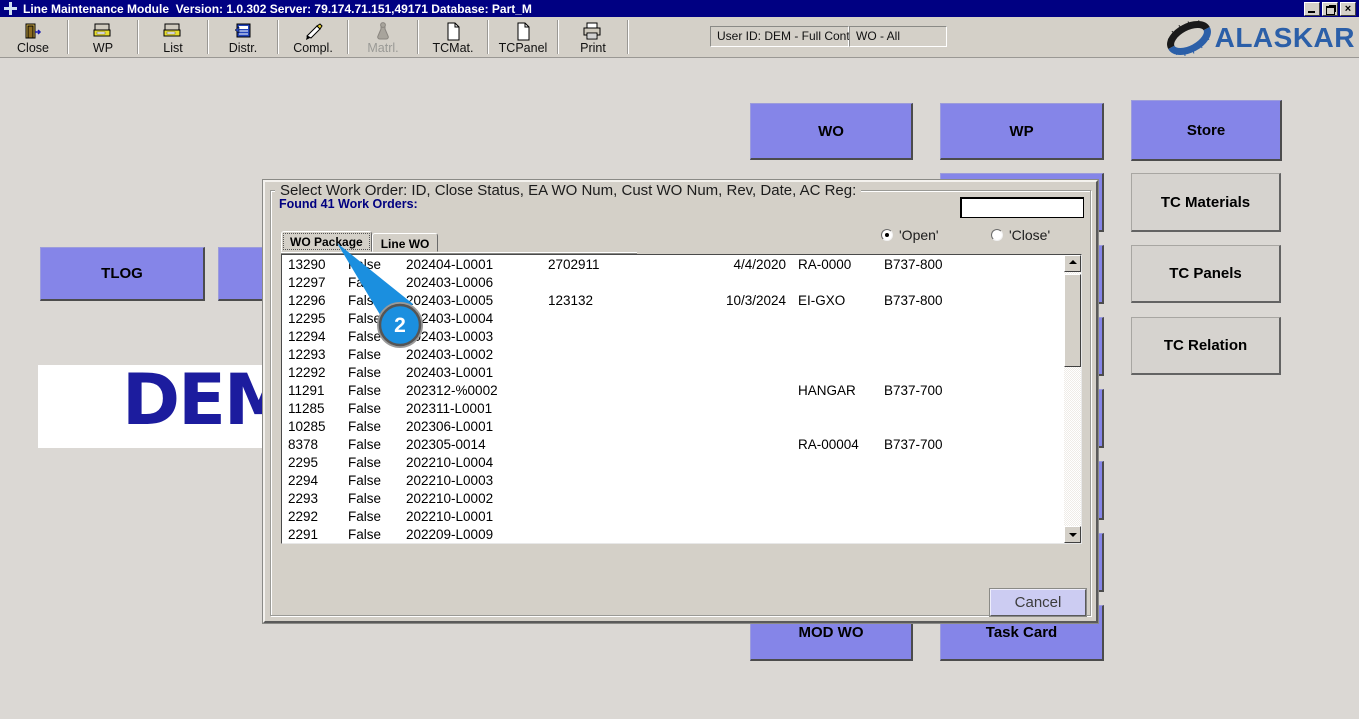  I want to click on wo-row: 10285 False 202306-L0001, so click(673, 428).